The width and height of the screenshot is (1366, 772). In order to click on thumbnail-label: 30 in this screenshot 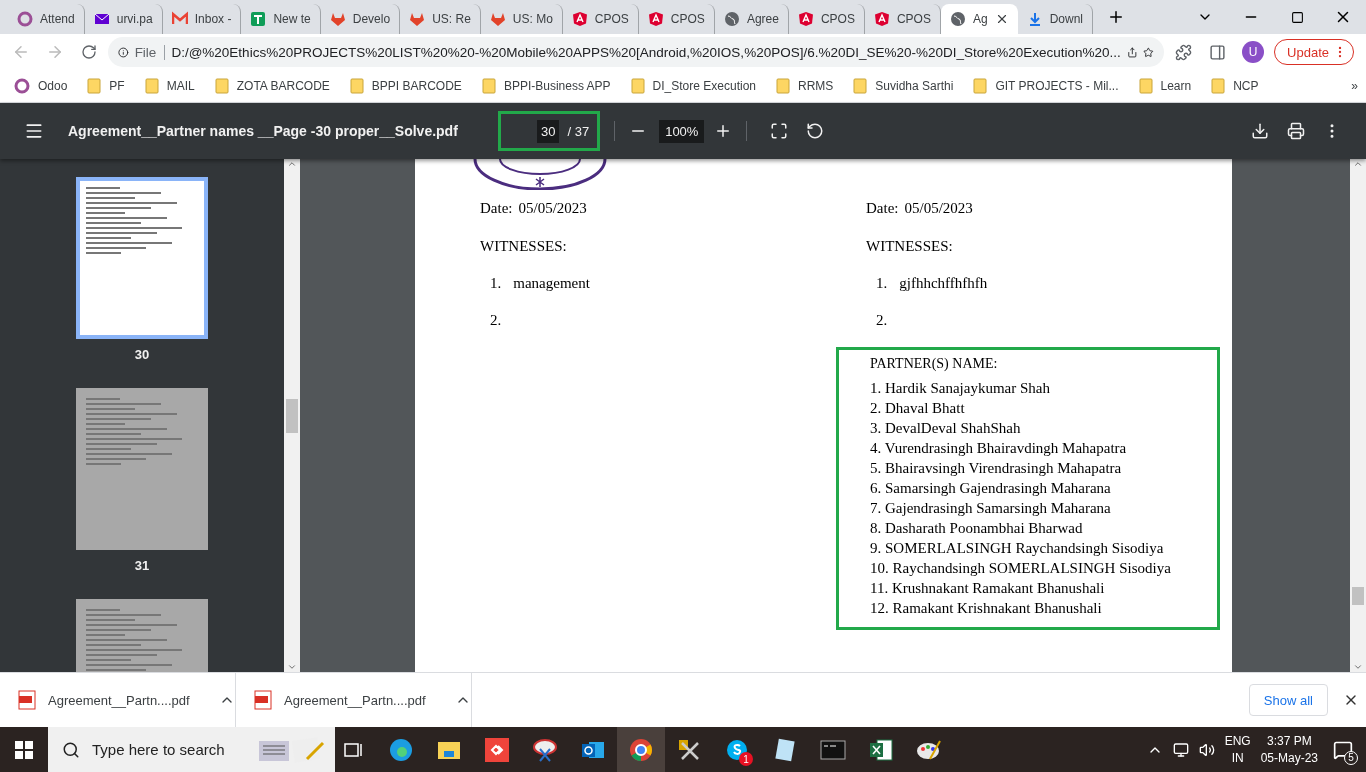, I will do `click(142, 354)`.